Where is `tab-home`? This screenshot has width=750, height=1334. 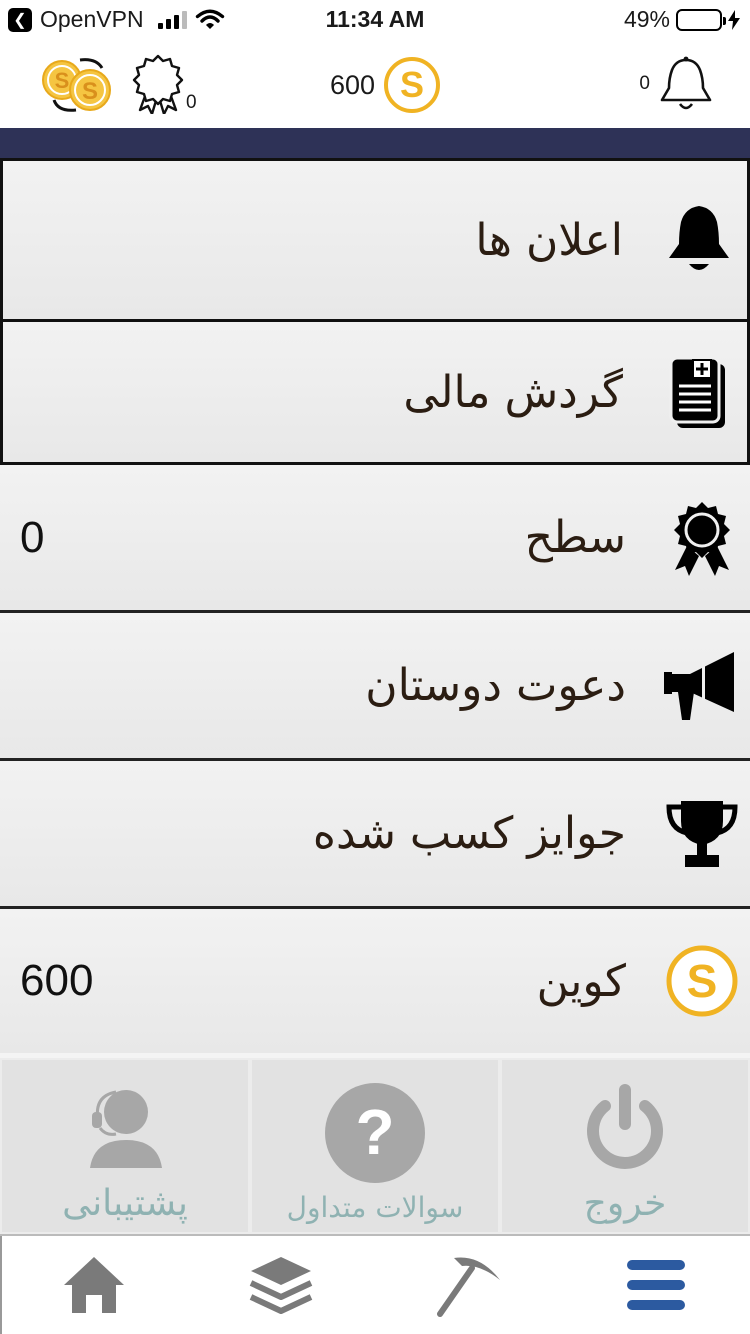 tab-home is located at coordinates (94, 1285).